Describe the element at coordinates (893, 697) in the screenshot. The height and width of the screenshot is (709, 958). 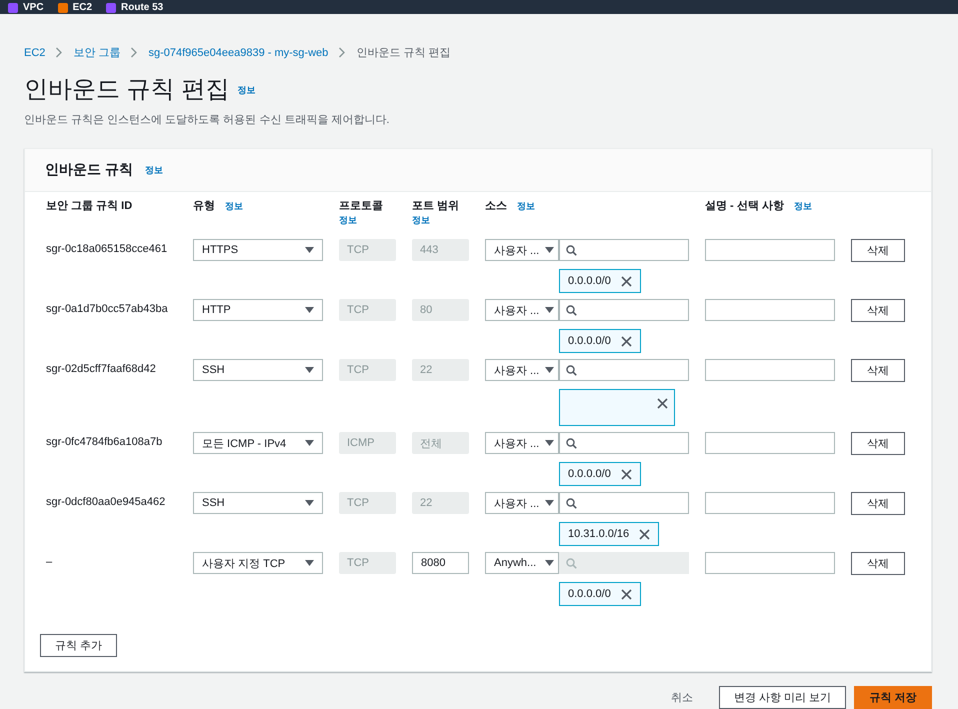
I see `save-button: 규칙 저장` at that location.